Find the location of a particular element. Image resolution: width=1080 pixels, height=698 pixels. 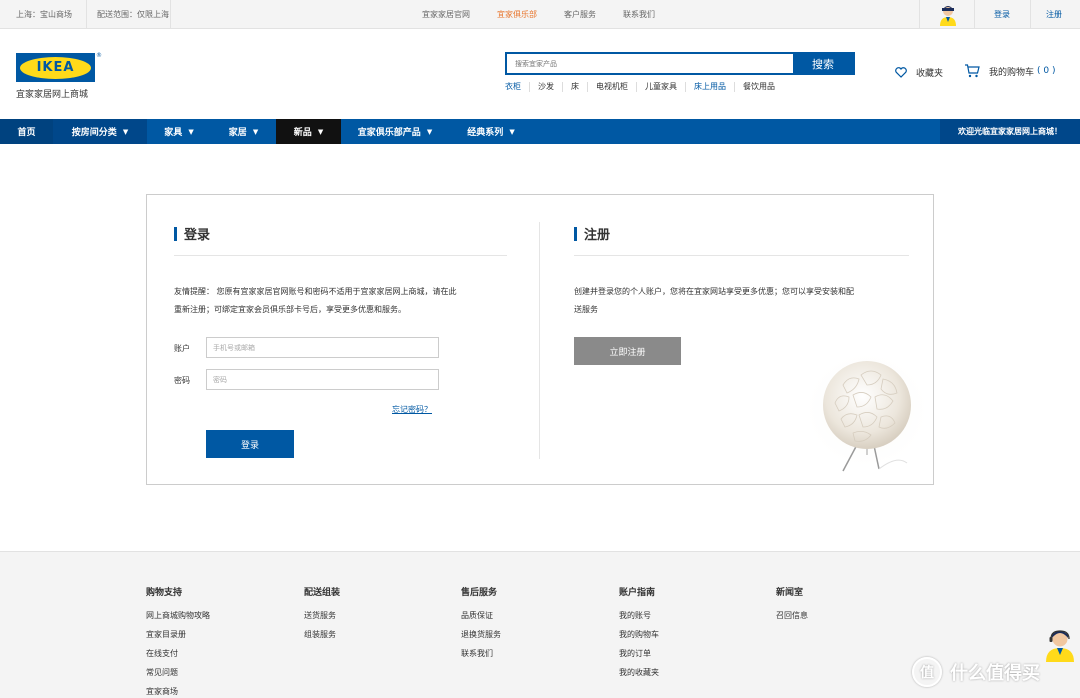

tip-line: 友情提醒： 您原有宜家家居官网账号和密码不适用于宜家家居网上商城，请在此 is located at coordinates (315, 291).